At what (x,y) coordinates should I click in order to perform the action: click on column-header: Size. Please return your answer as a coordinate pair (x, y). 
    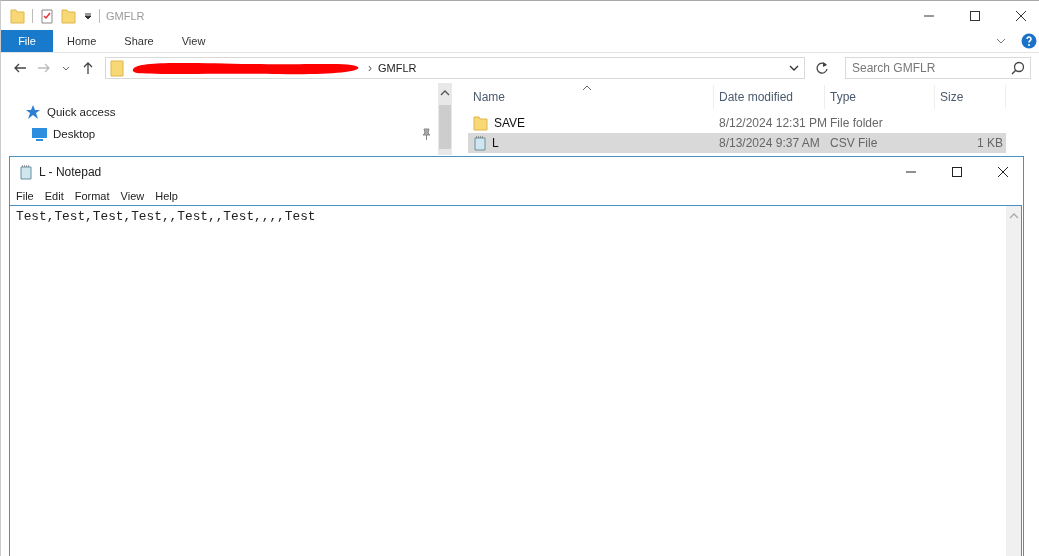
    Looking at the image, I should click on (970, 97).